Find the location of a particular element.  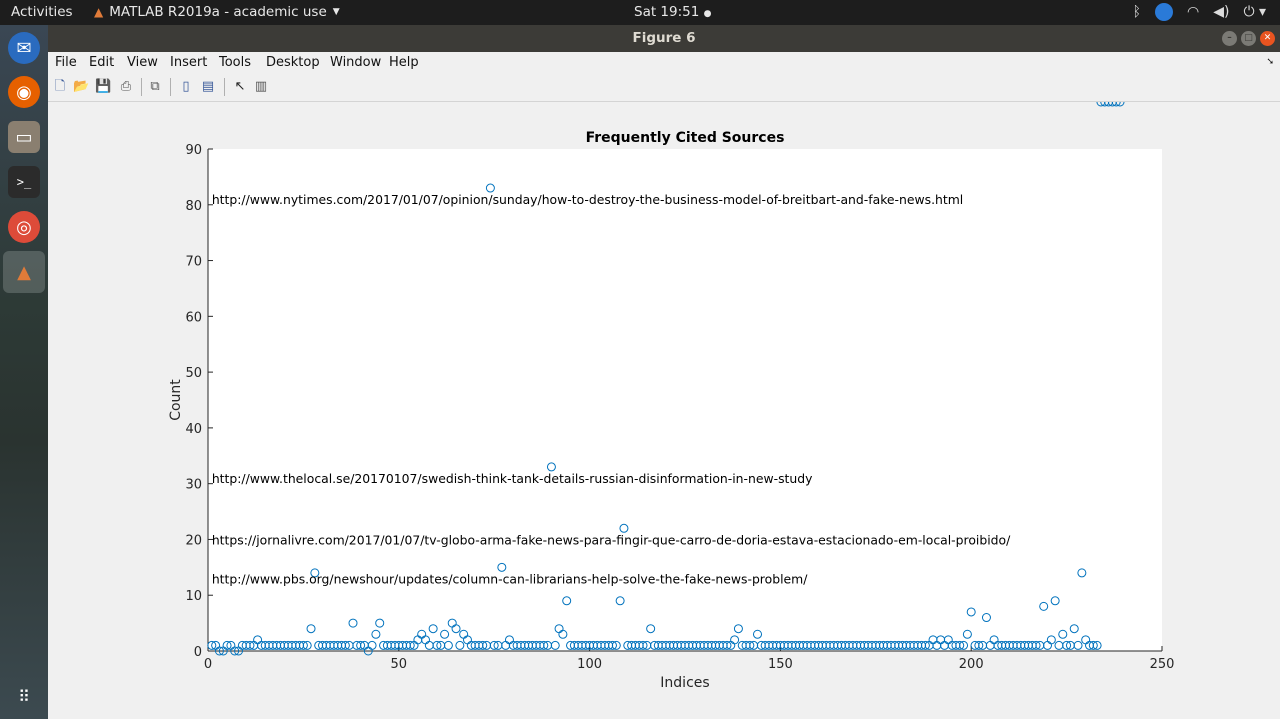

y-tick-label: 40 is located at coordinates (193, 429).